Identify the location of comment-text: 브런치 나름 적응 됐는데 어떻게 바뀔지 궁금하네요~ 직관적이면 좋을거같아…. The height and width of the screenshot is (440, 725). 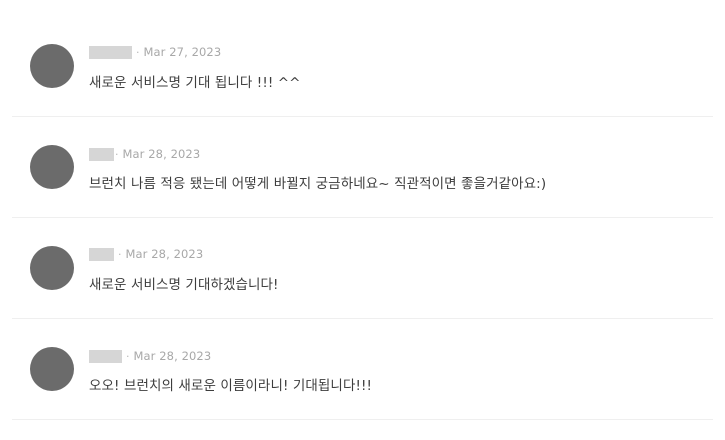
(318, 184).